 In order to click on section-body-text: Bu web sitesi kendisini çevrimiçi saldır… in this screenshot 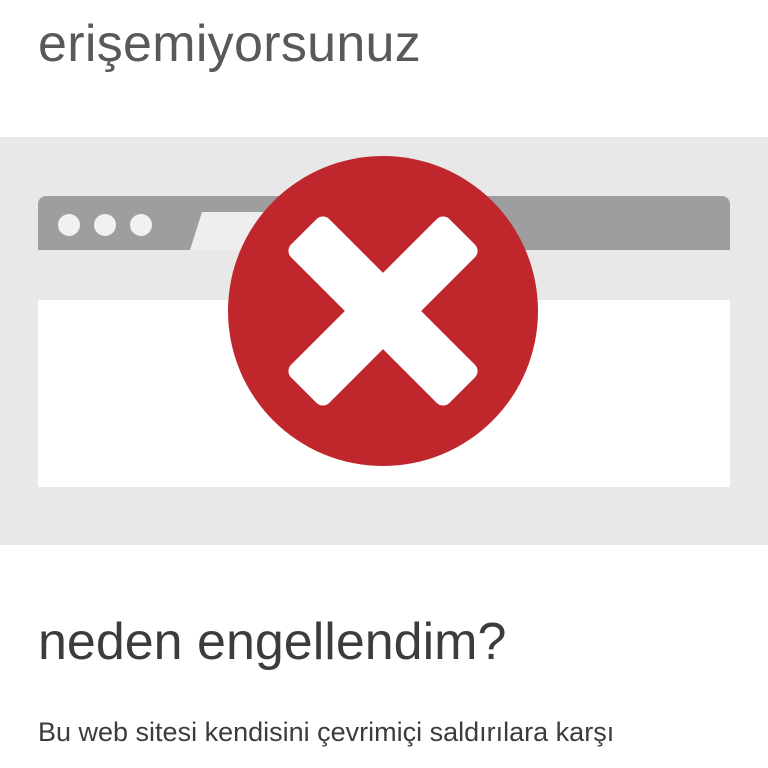, I will do `click(388, 732)`.